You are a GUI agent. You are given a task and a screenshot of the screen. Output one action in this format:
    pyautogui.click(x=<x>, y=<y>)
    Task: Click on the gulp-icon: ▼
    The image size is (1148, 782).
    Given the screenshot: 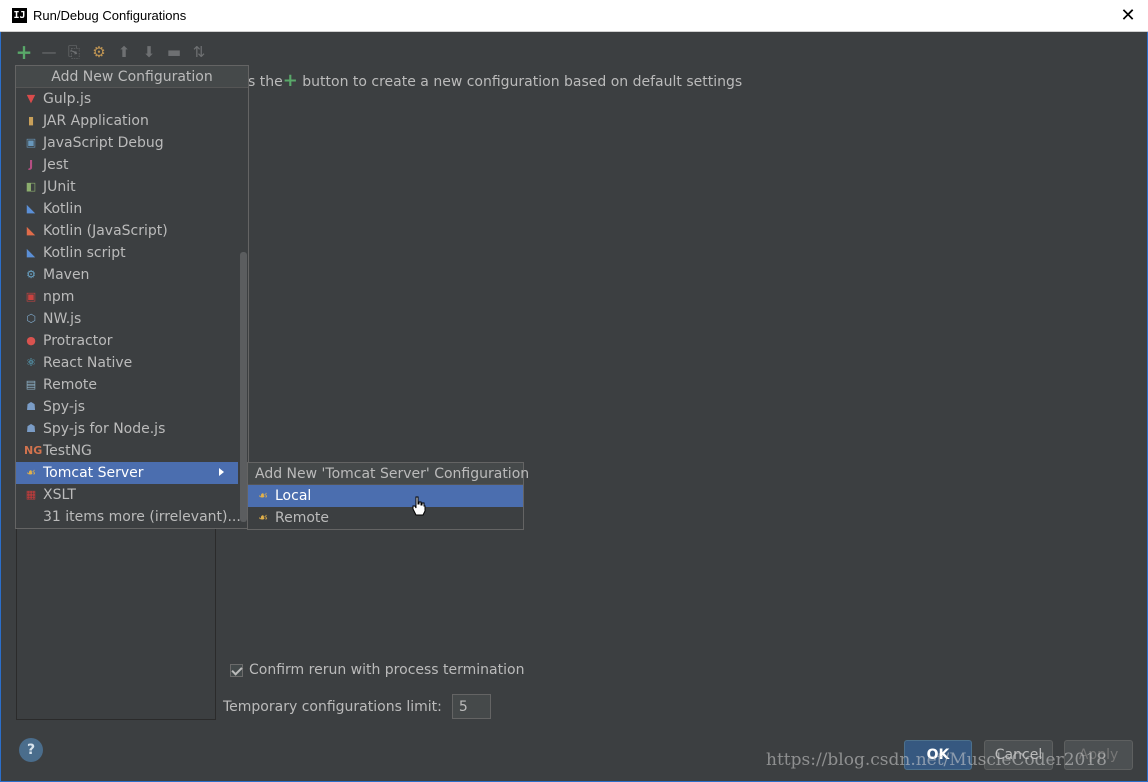 What is the action you would take?
    pyautogui.click(x=31, y=98)
    